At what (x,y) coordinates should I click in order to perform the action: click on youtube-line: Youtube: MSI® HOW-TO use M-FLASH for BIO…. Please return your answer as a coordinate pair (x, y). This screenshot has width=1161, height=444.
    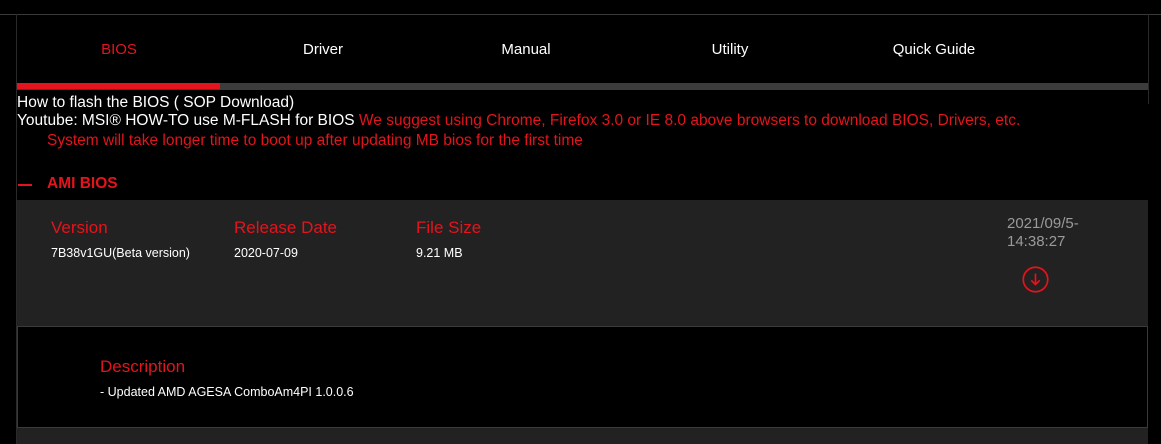
    Looking at the image, I should click on (518, 120).